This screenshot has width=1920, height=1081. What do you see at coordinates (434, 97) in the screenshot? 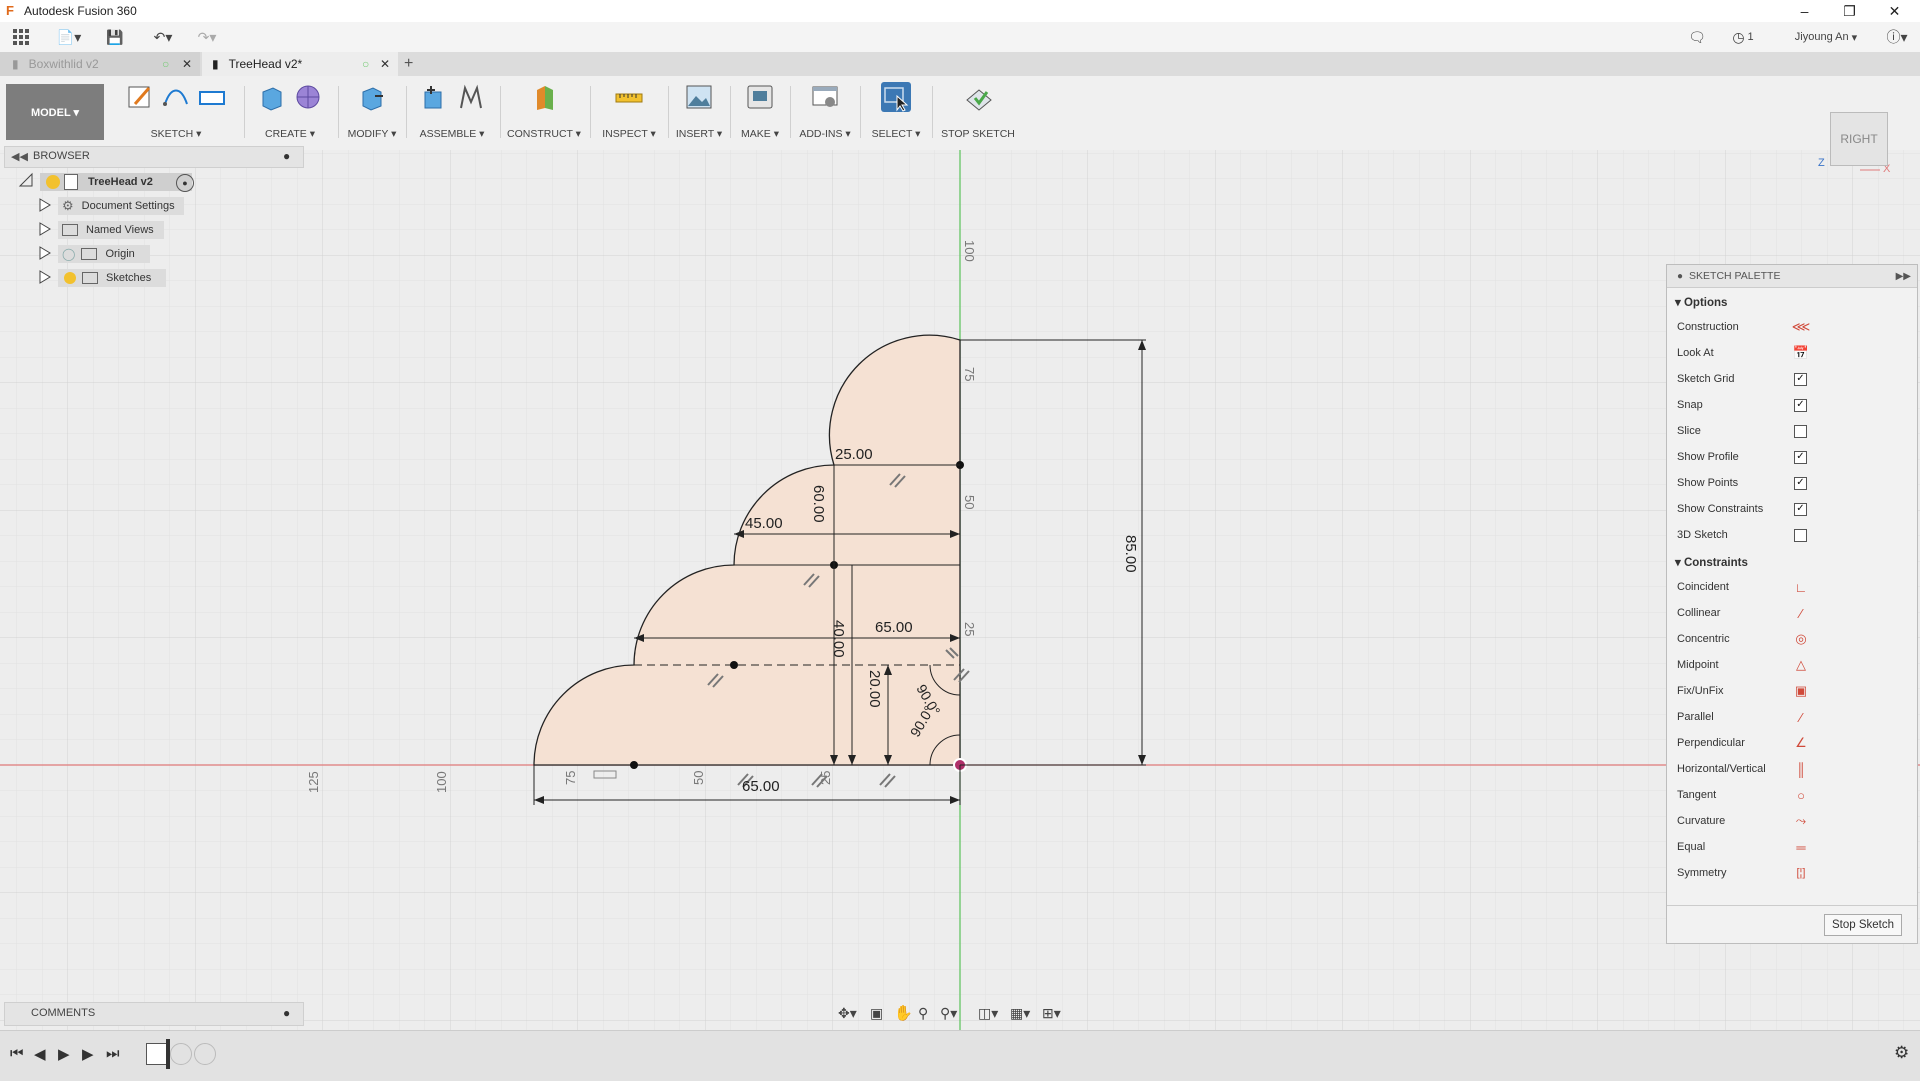
I see `new-component-icon` at bounding box center [434, 97].